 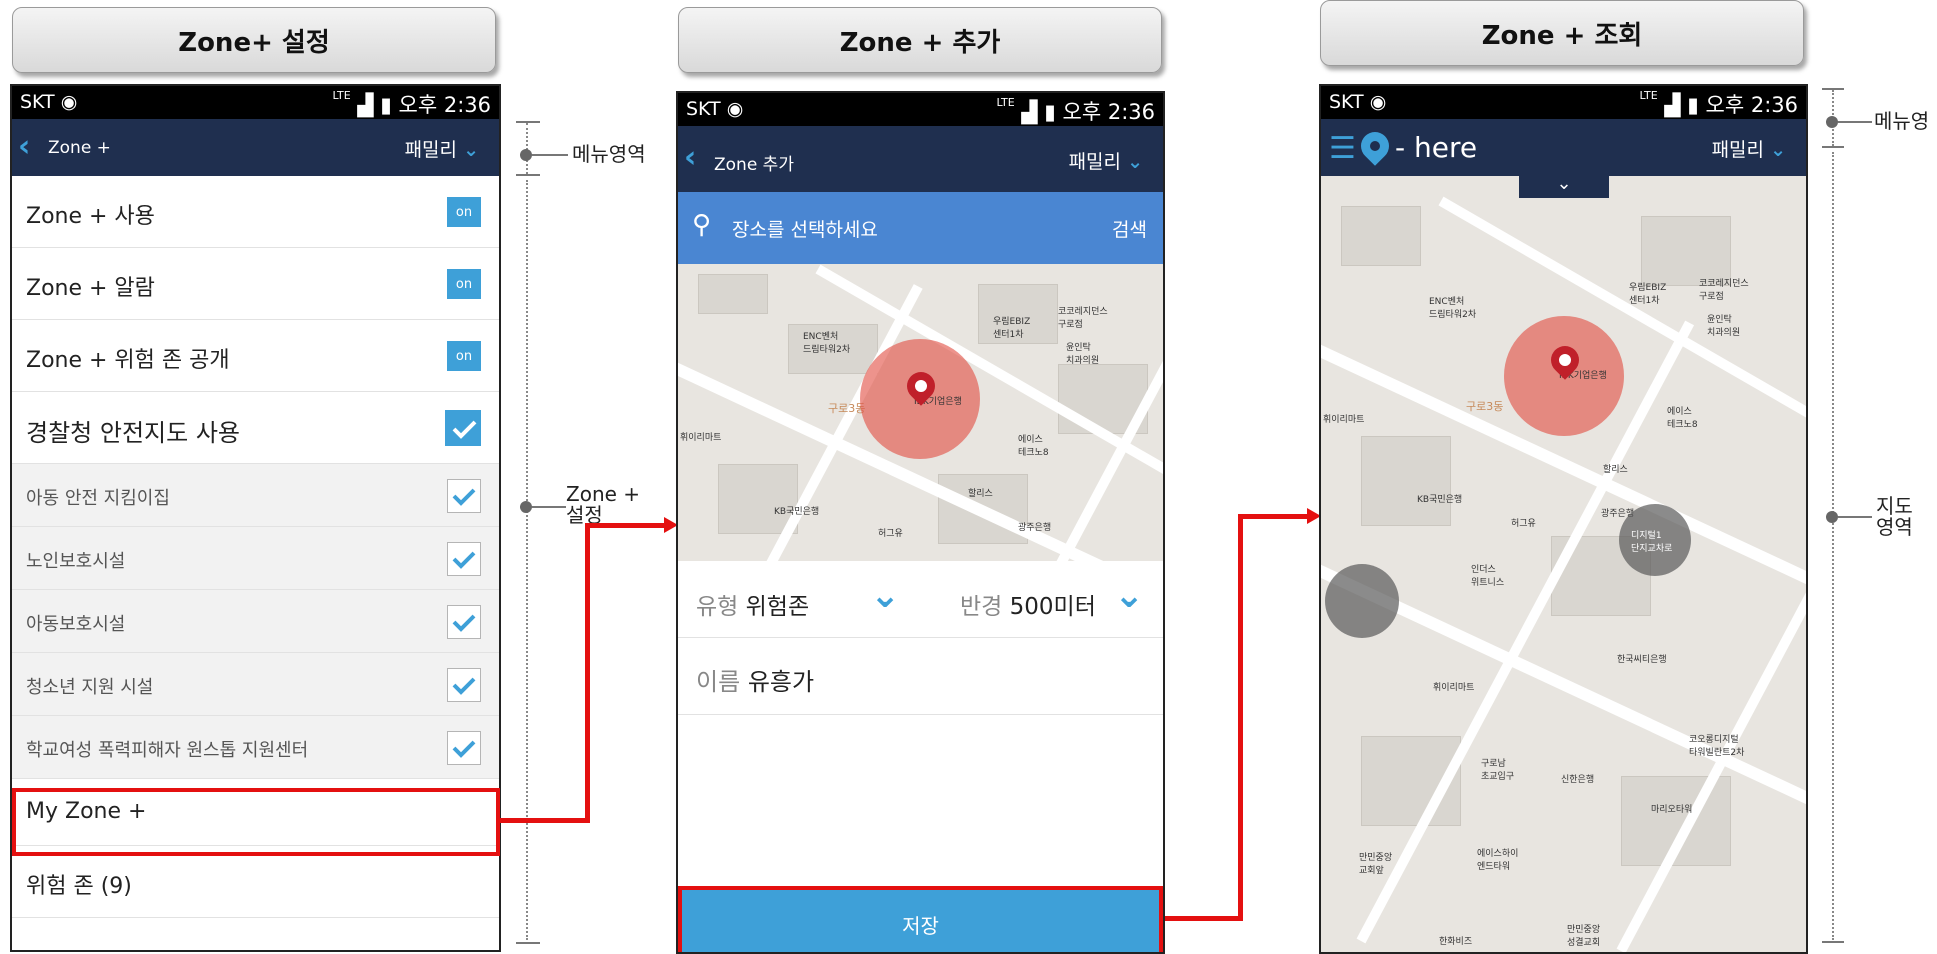 What do you see at coordinates (128, 360) in the screenshot?
I see `toggle-label: Zone + 위험 존 공개` at bounding box center [128, 360].